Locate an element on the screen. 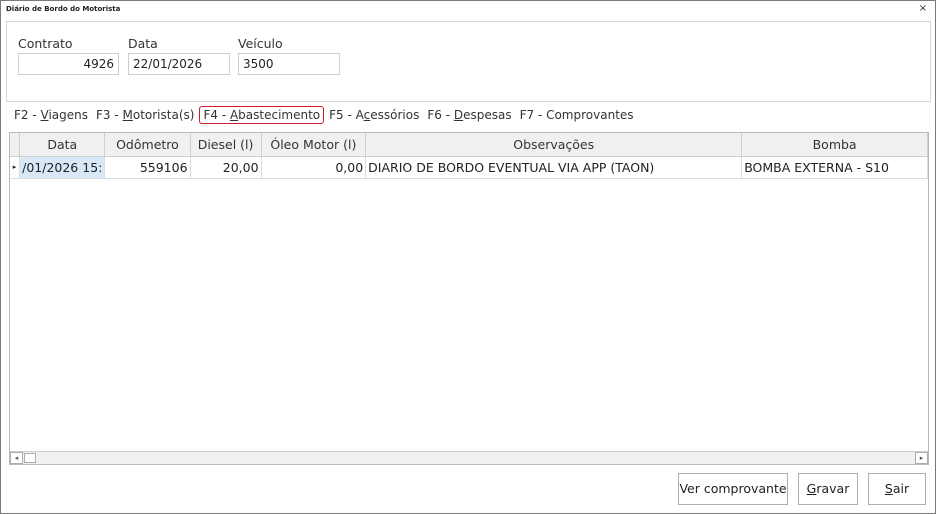 Image resolution: width=936 pixels, height=514 pixels. column-header-observacoes: Observações is located at coordinates (554, 145).